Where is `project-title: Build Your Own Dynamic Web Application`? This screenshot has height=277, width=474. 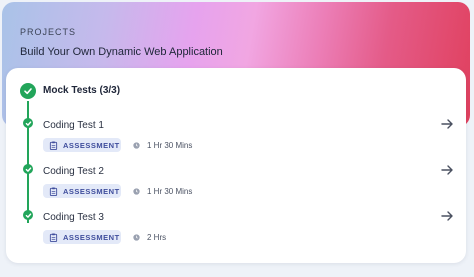 project-title: Build Your Own Dynamic Web Application is located at coordinates (121, 52).